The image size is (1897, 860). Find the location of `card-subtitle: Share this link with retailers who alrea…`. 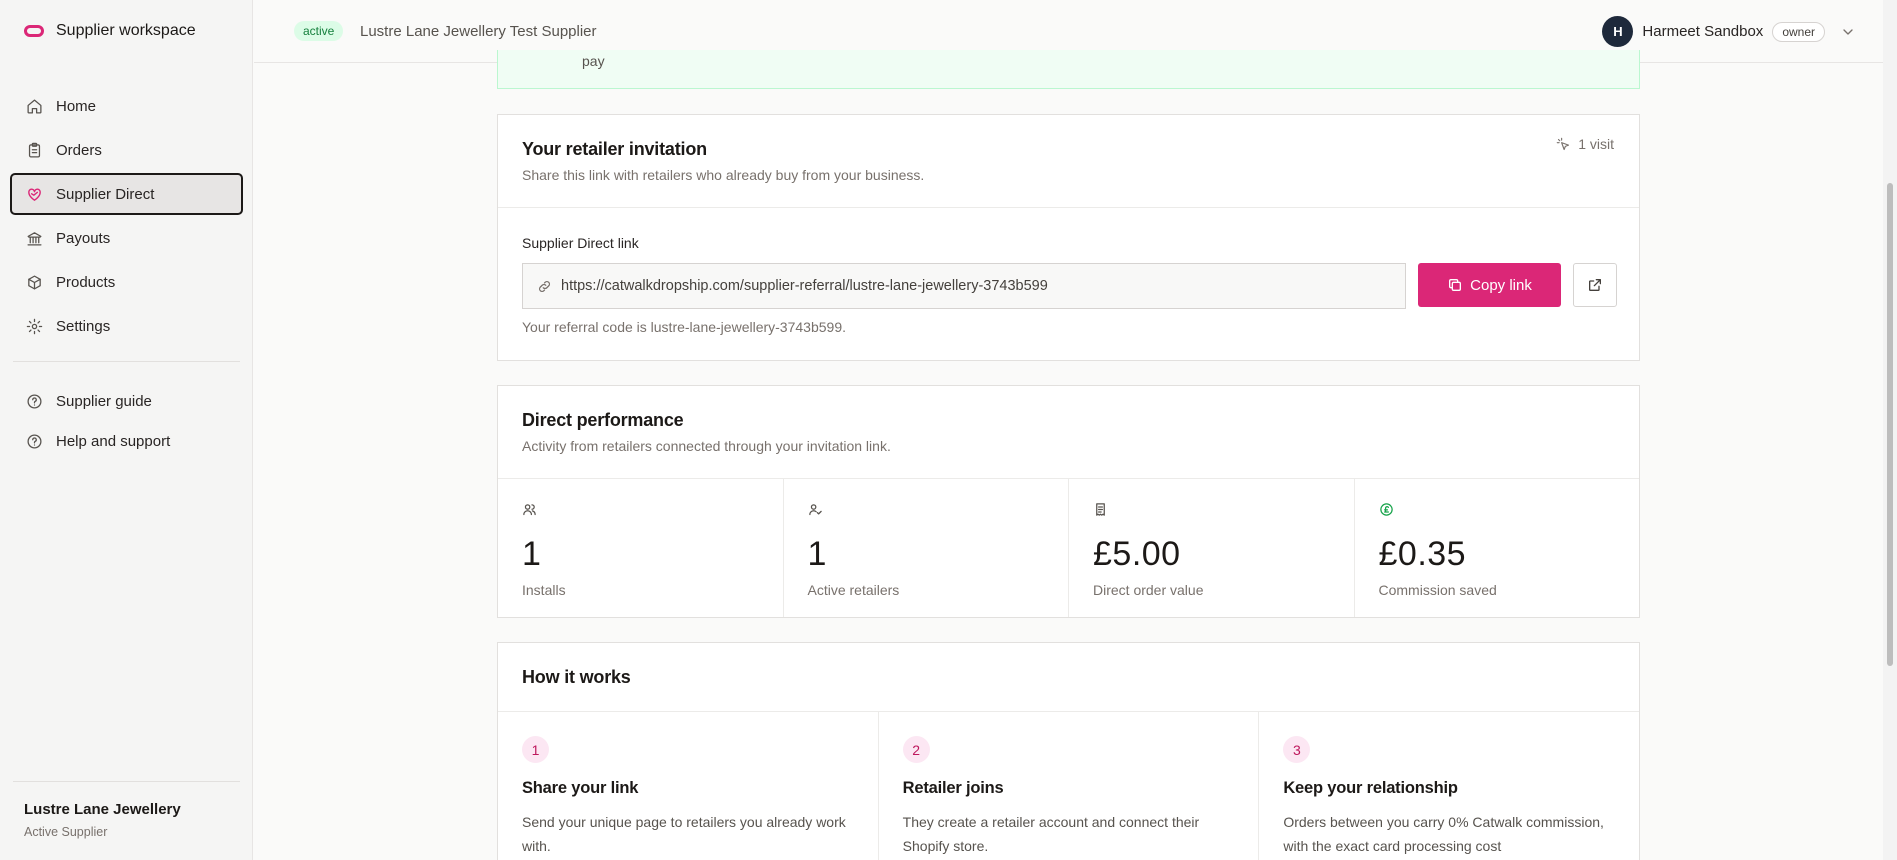

card-subtitle: Share this link with retailers who alrea… is located at coordinates (723, 175).